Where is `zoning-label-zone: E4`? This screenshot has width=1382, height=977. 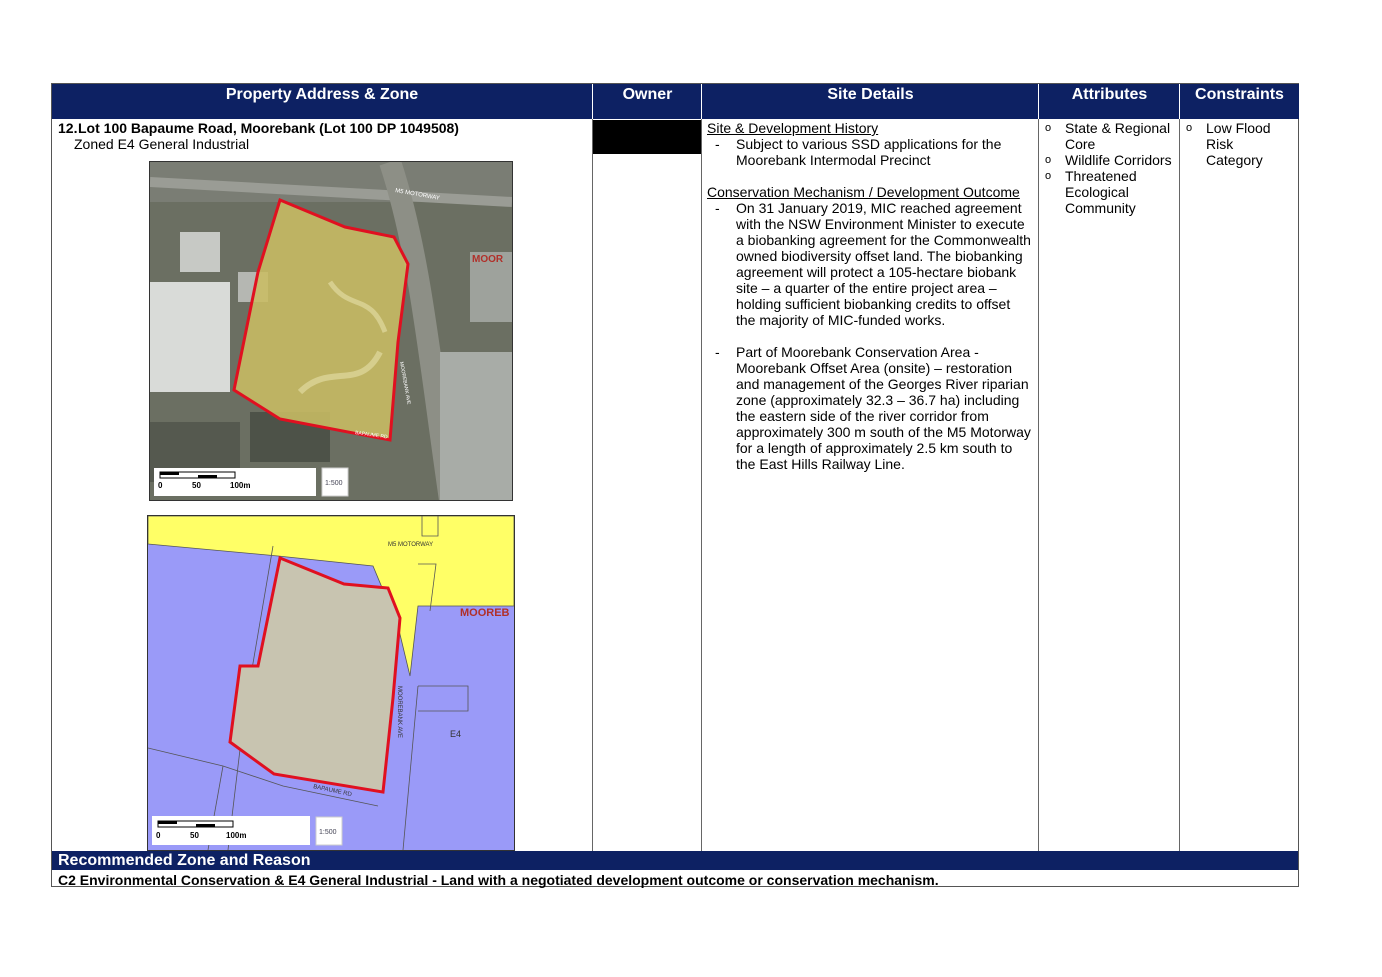
zoning-label-zone: E4 is located at coordinates (455, 734).